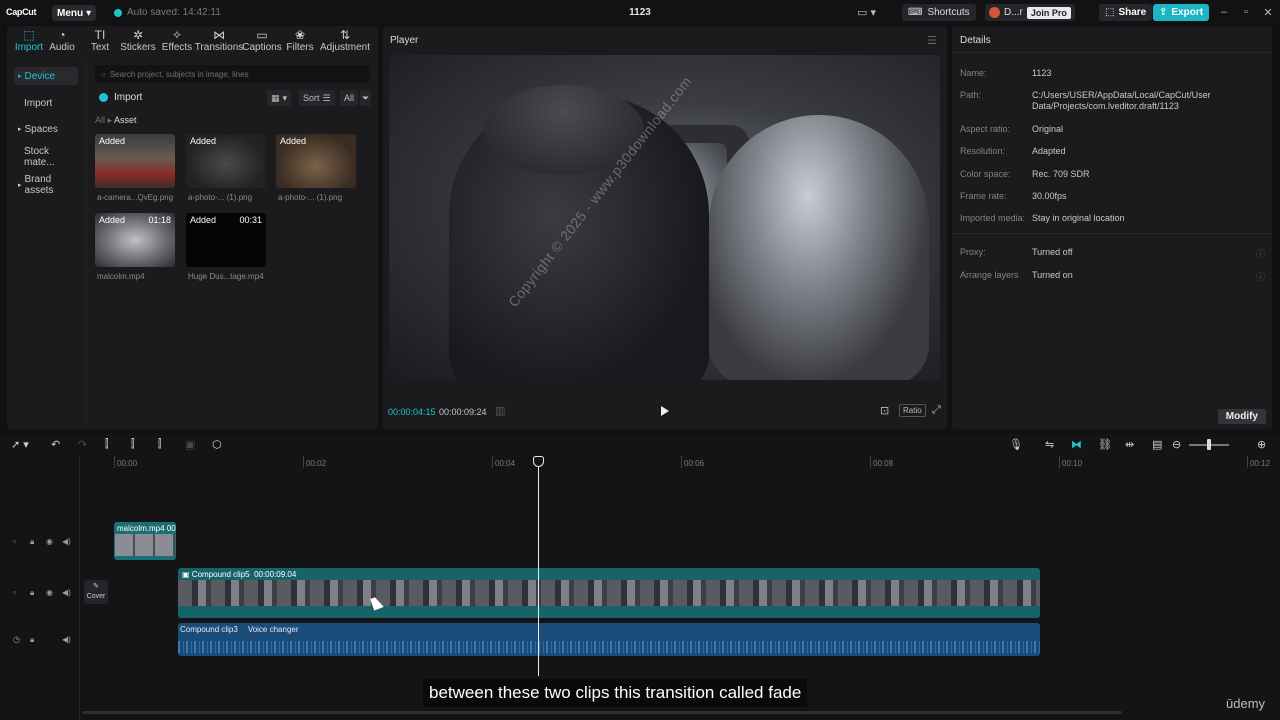 Image resolution: width=1280 pixels, height=720 pixels. What do you see at coordinates (366, 98) in the screenshot?
I see `filter-icon: ⏷` at bounding box center [366, 98].